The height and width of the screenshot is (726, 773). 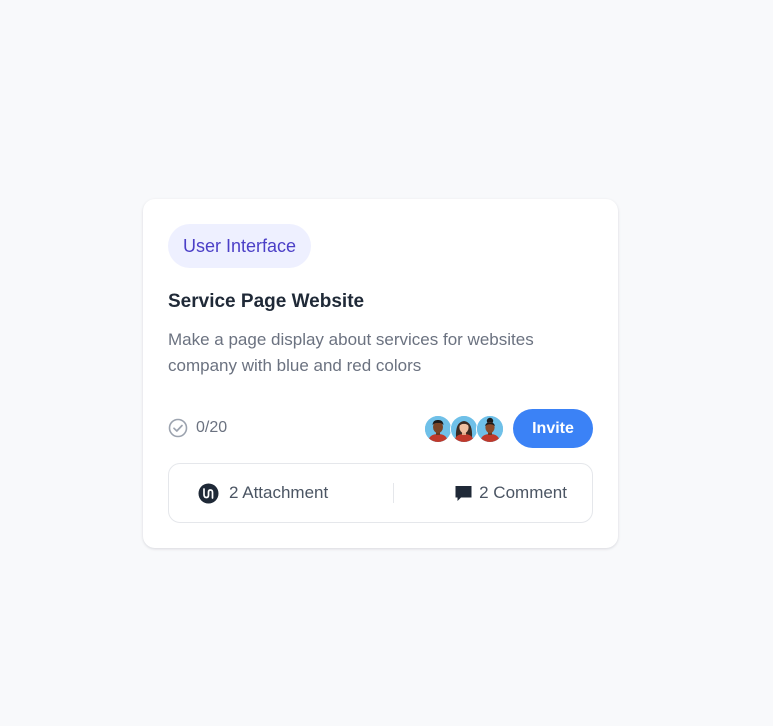 What do you see at coordinates (208, 493) in the screenshot?
I see `attachment-icon` at bounding box center [208, 493].